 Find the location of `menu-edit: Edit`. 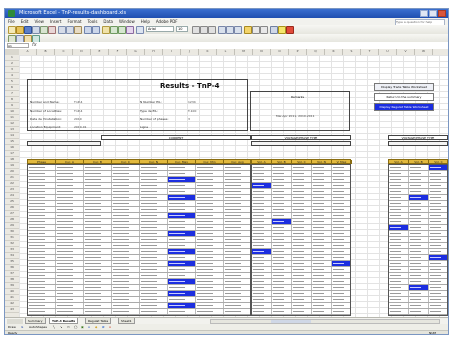

menu-edit: Edit is located at coordinates (25, 21).